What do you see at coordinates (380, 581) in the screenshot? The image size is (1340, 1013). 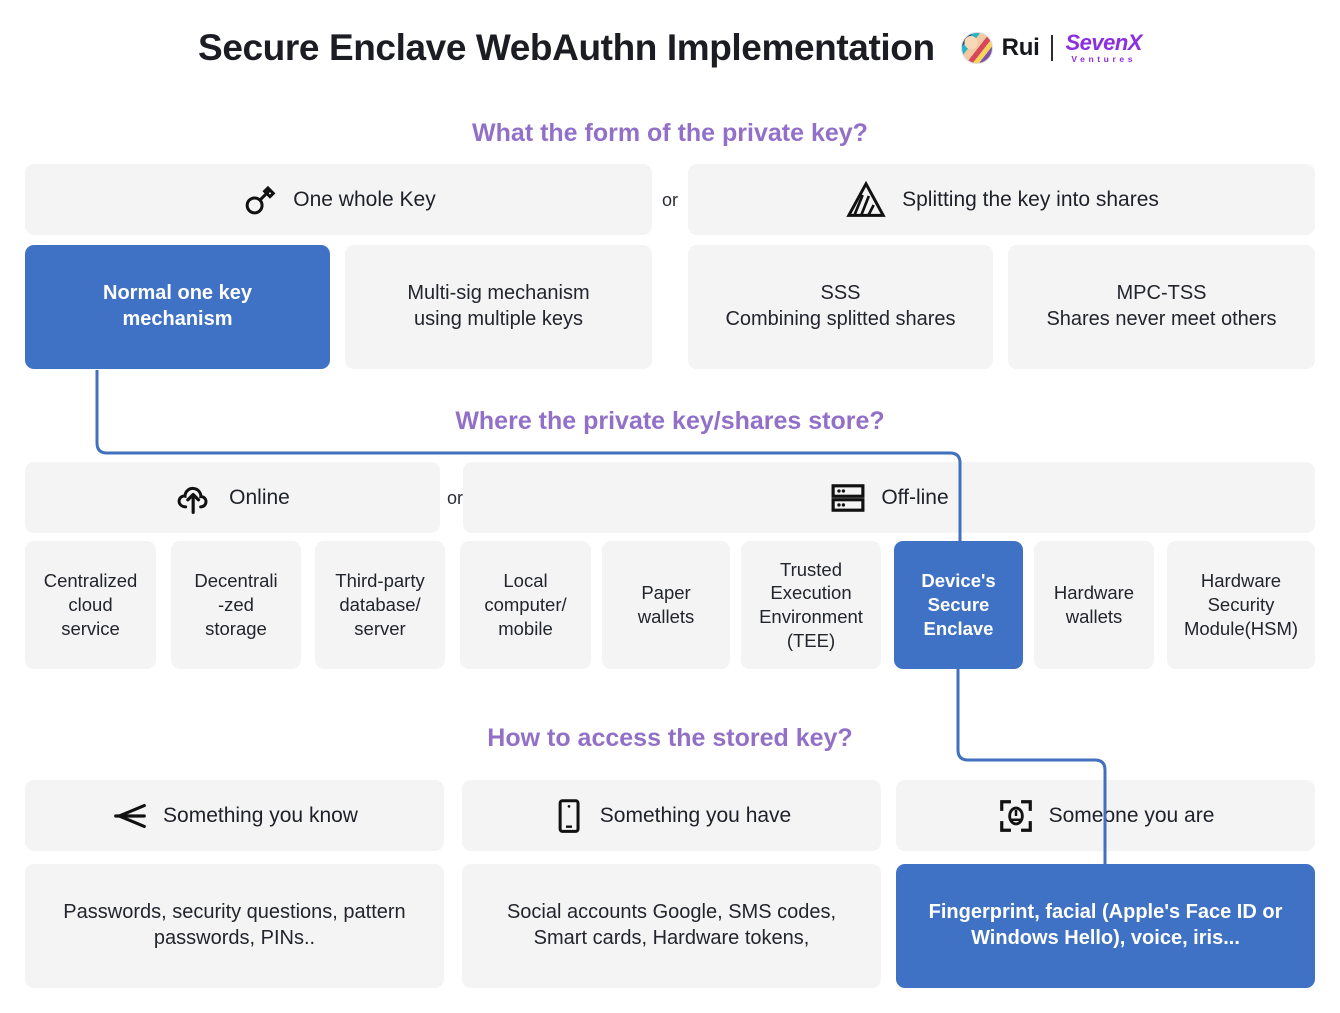 I see `option-line: Third-party` at bounding box center [380, 581].